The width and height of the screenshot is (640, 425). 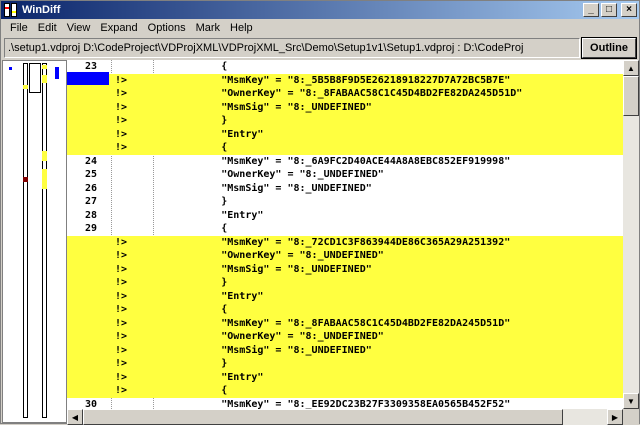 What do you see at coordinates (631, 401) in the screenshot?
I see `scroll-down-button: ▼` at bounding box center [631, 401].